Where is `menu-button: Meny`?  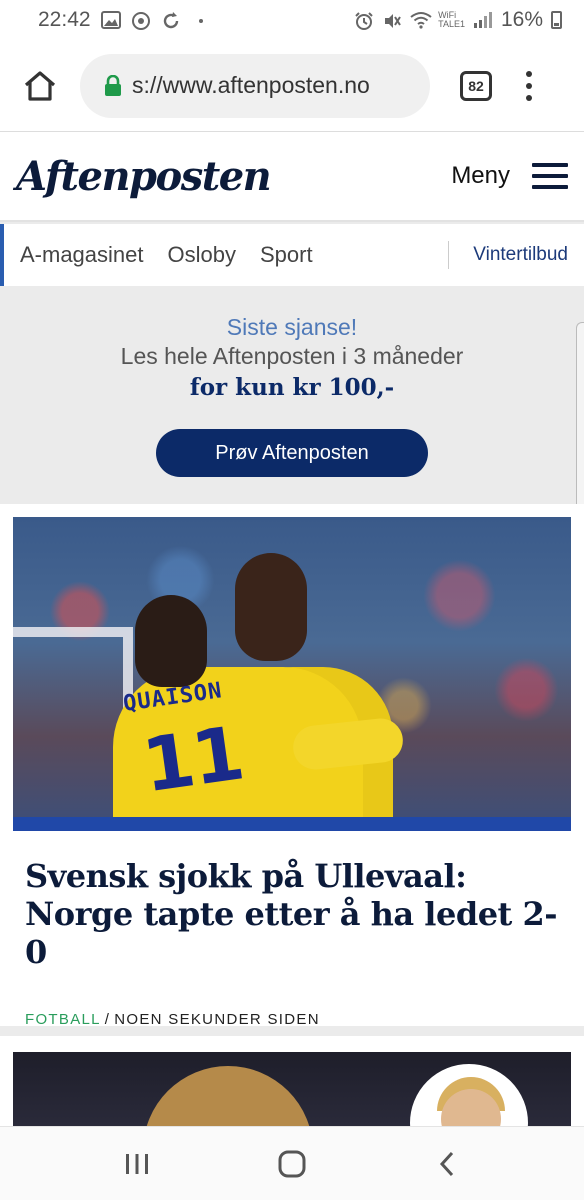
menu-button: Meny is located at coordinates (509, 176).